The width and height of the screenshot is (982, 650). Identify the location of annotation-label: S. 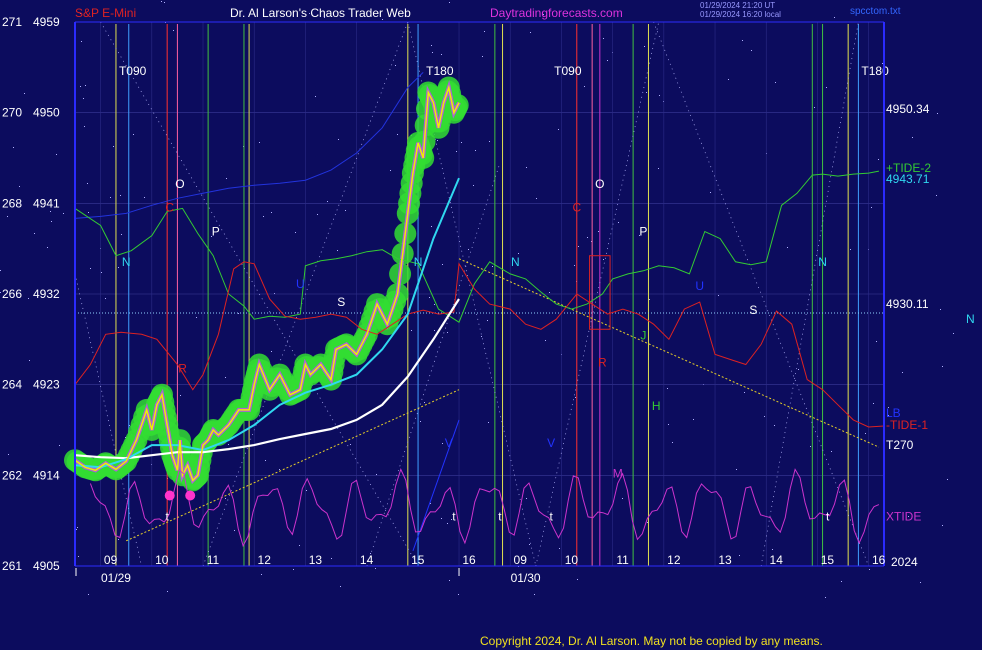
(341, 302).